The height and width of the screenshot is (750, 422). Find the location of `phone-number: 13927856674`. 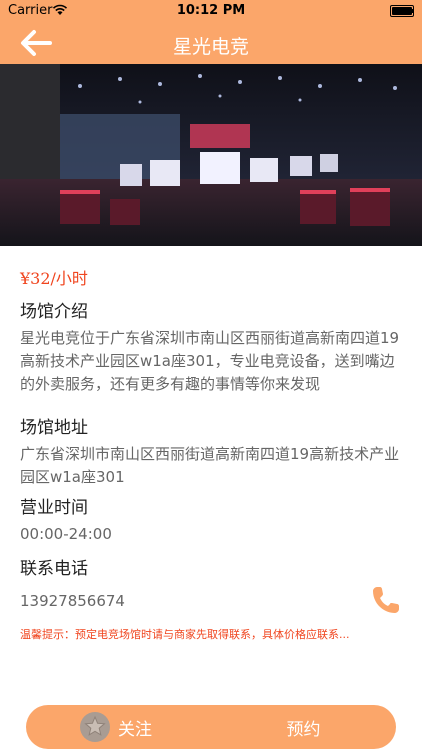

phone-number: 13927856674 is located at coordinates (72, 601).